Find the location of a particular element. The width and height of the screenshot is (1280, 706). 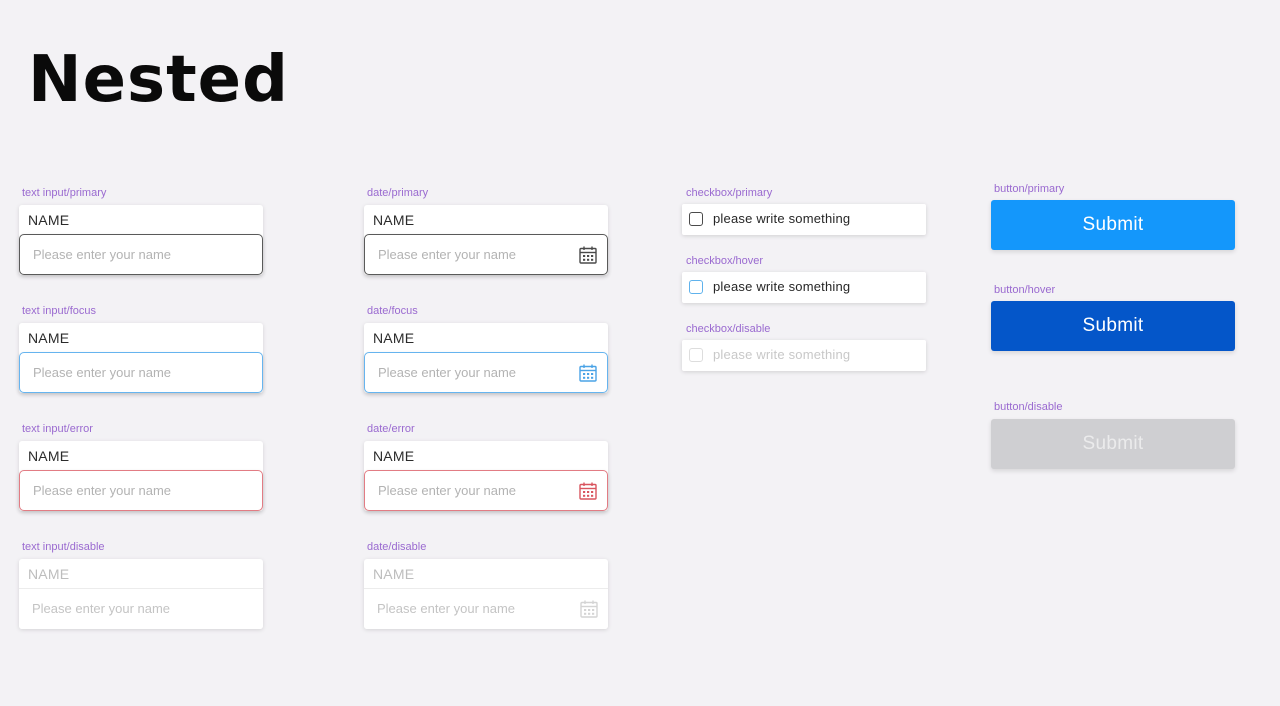

text-input-error: NAME Please enter your name is located at coordinates (141, 476).